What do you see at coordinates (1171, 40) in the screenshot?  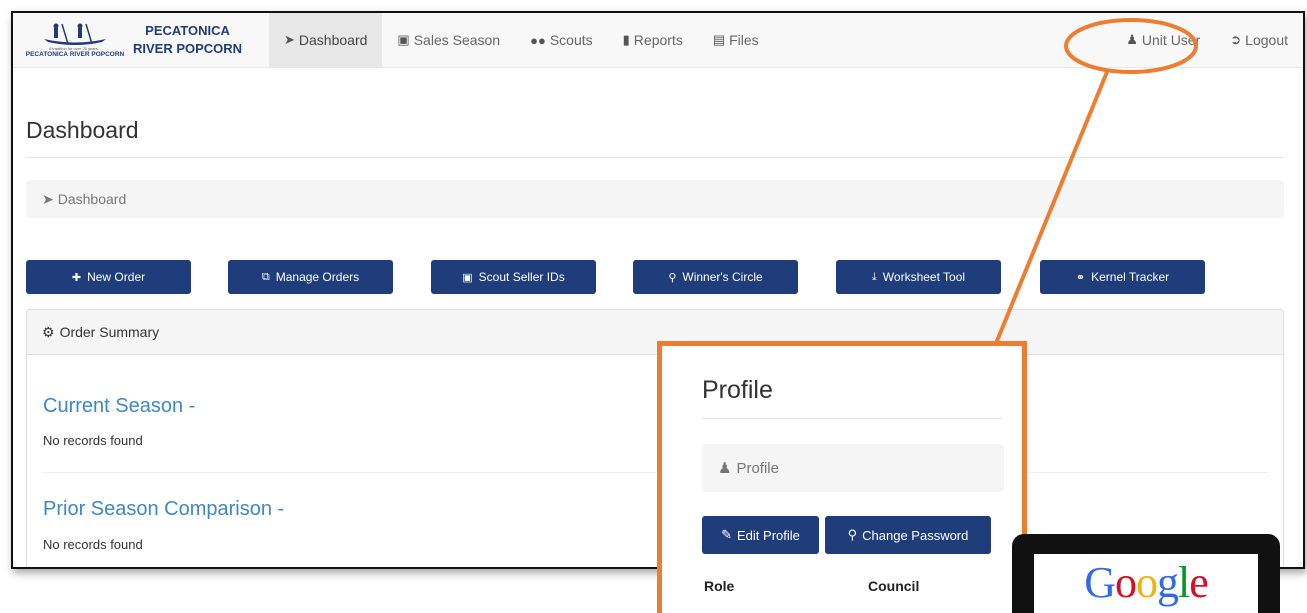 I see `nav-user-label: Unit User` at bounding box center [1171, 40].